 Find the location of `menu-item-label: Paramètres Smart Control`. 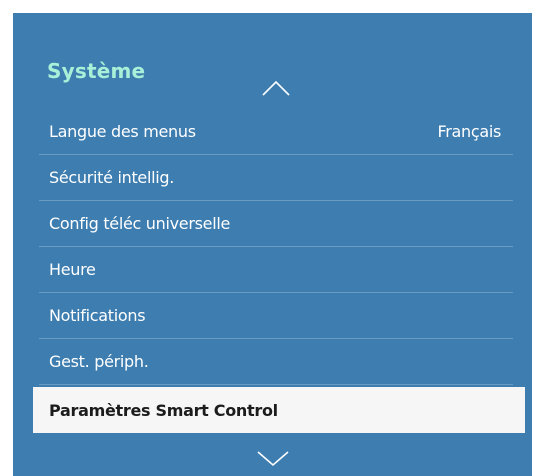

menu-item-label: Paramètres Smart Control is located at coordinates (163, 410).